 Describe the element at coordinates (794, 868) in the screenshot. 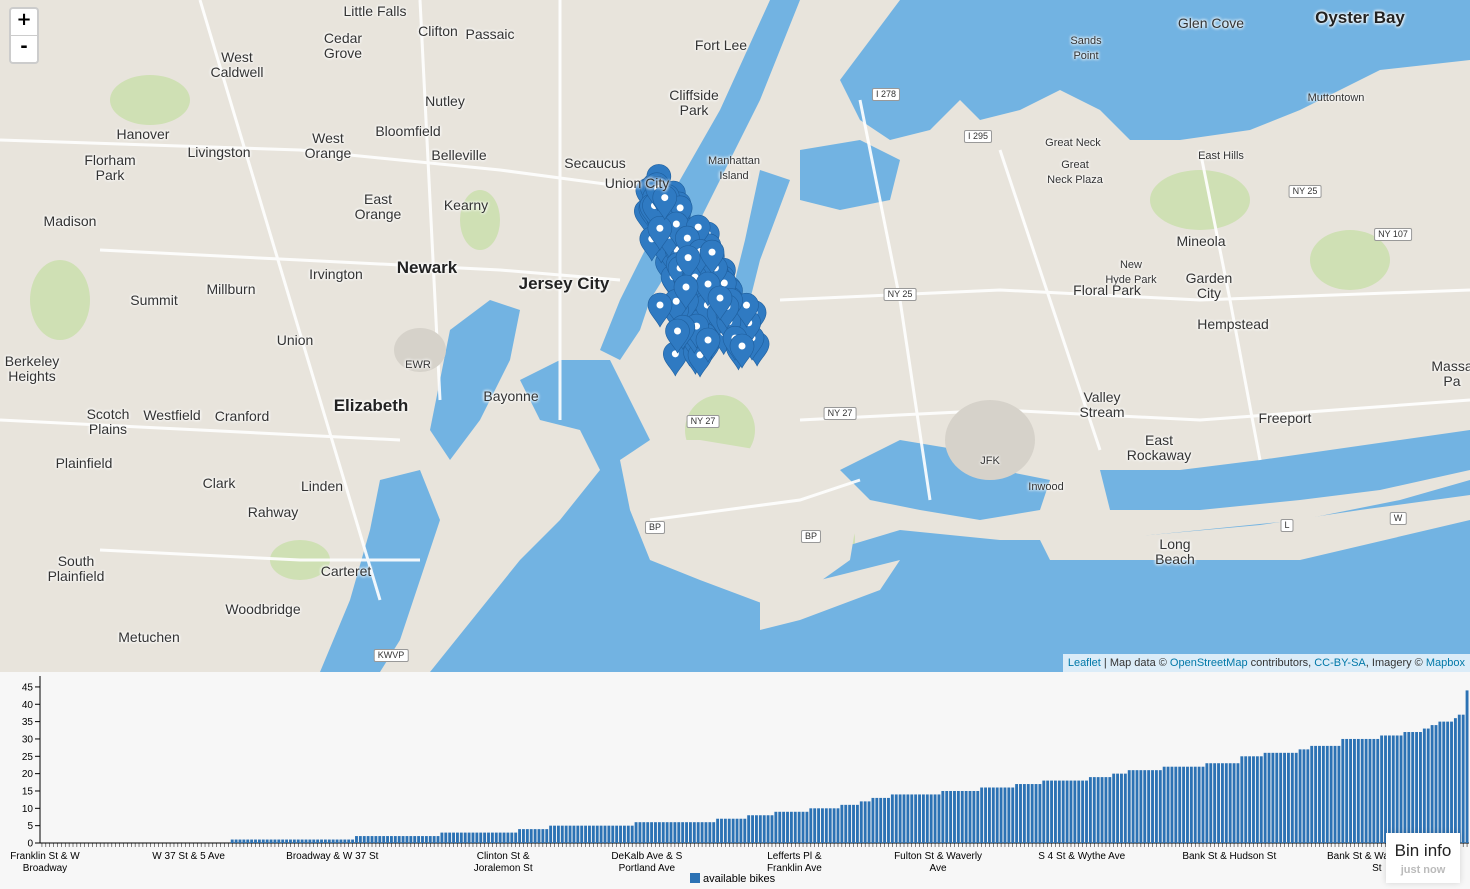

I see `x-category-label: Franklin Ave` at that location.